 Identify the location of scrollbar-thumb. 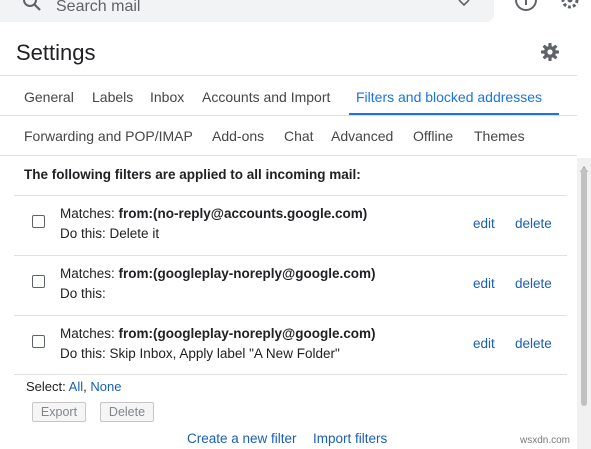
(584, 287).